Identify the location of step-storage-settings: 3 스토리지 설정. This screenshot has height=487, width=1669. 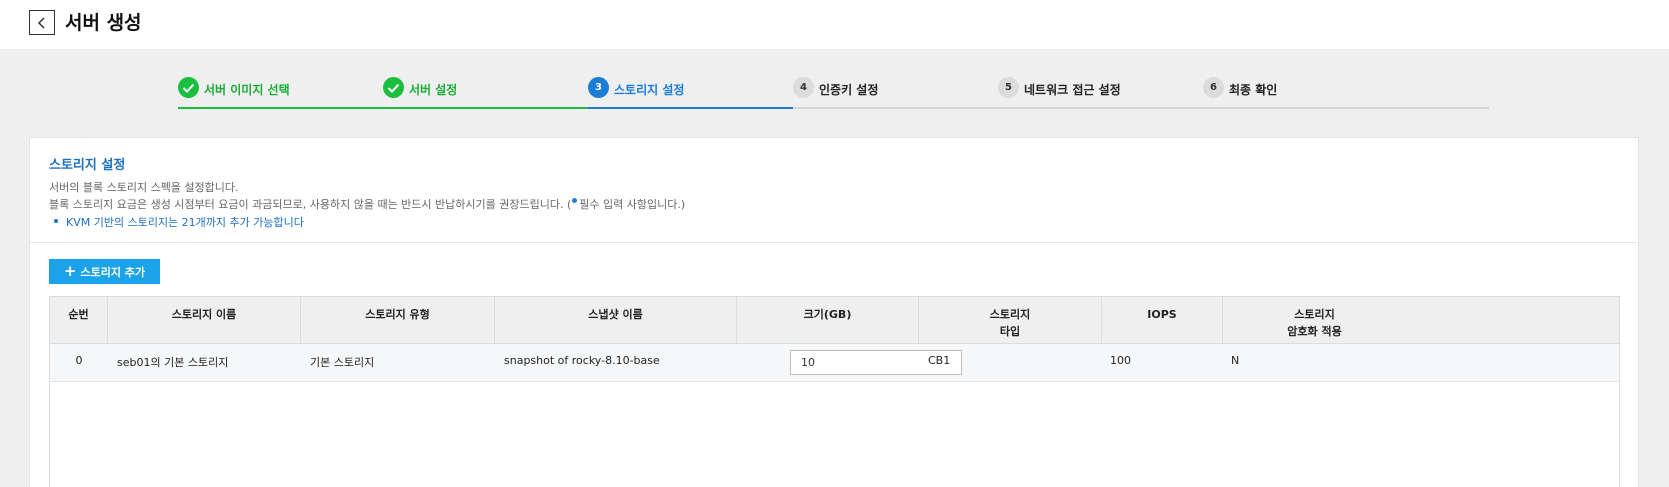
(690, 92).